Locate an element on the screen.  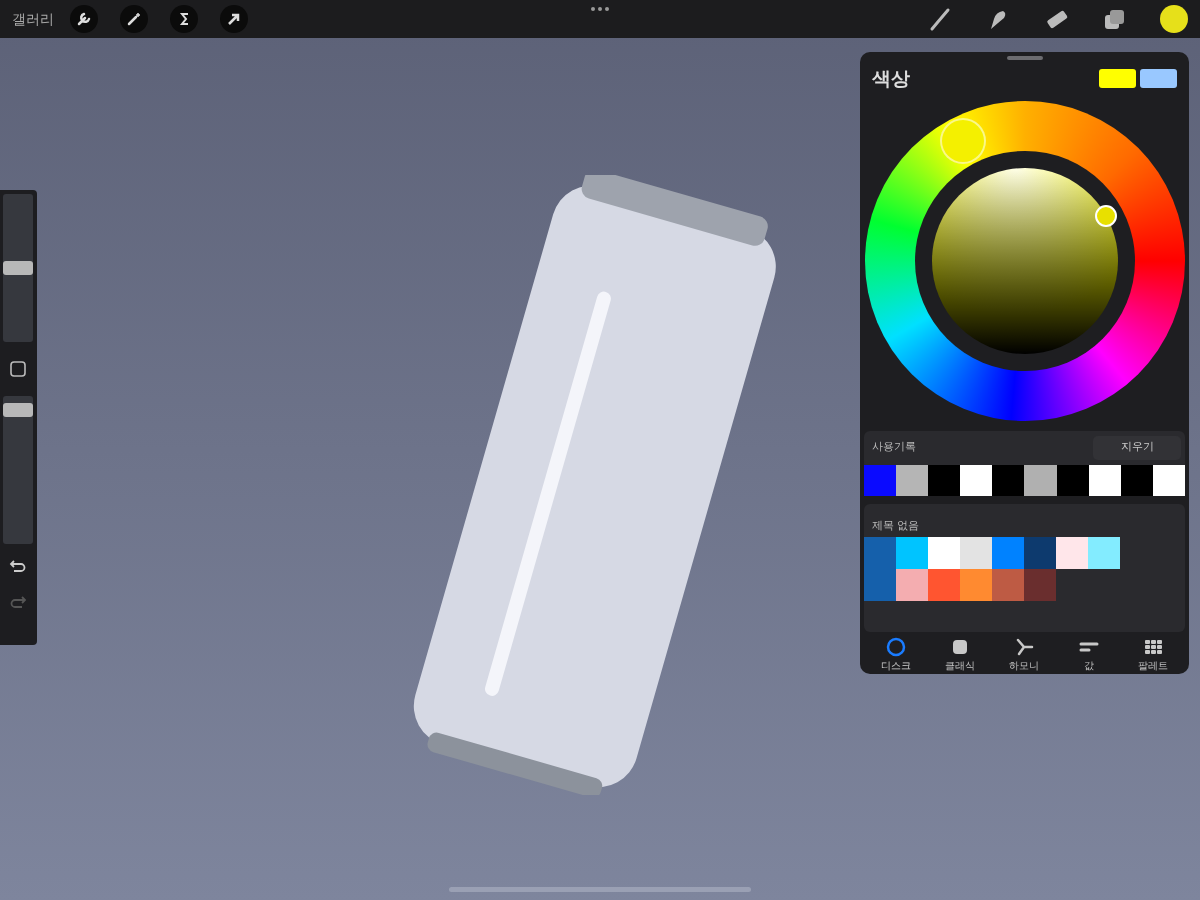
mode-tab: 값 is located at coordinates (1088, 655).